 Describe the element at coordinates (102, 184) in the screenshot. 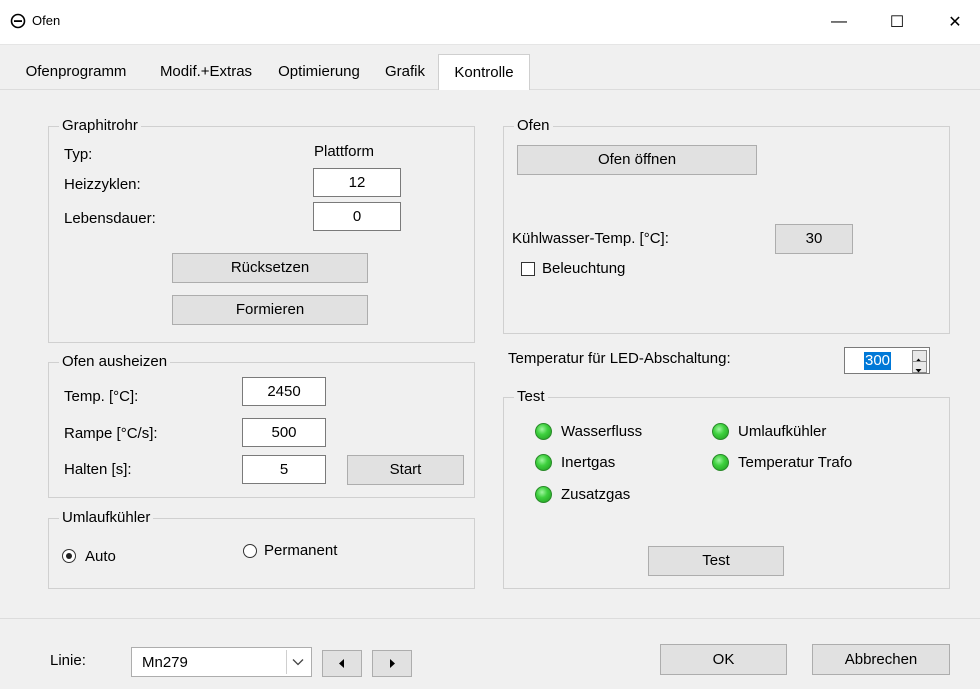

I see `heizzyklen-label: Heizzyklen:` at that location.